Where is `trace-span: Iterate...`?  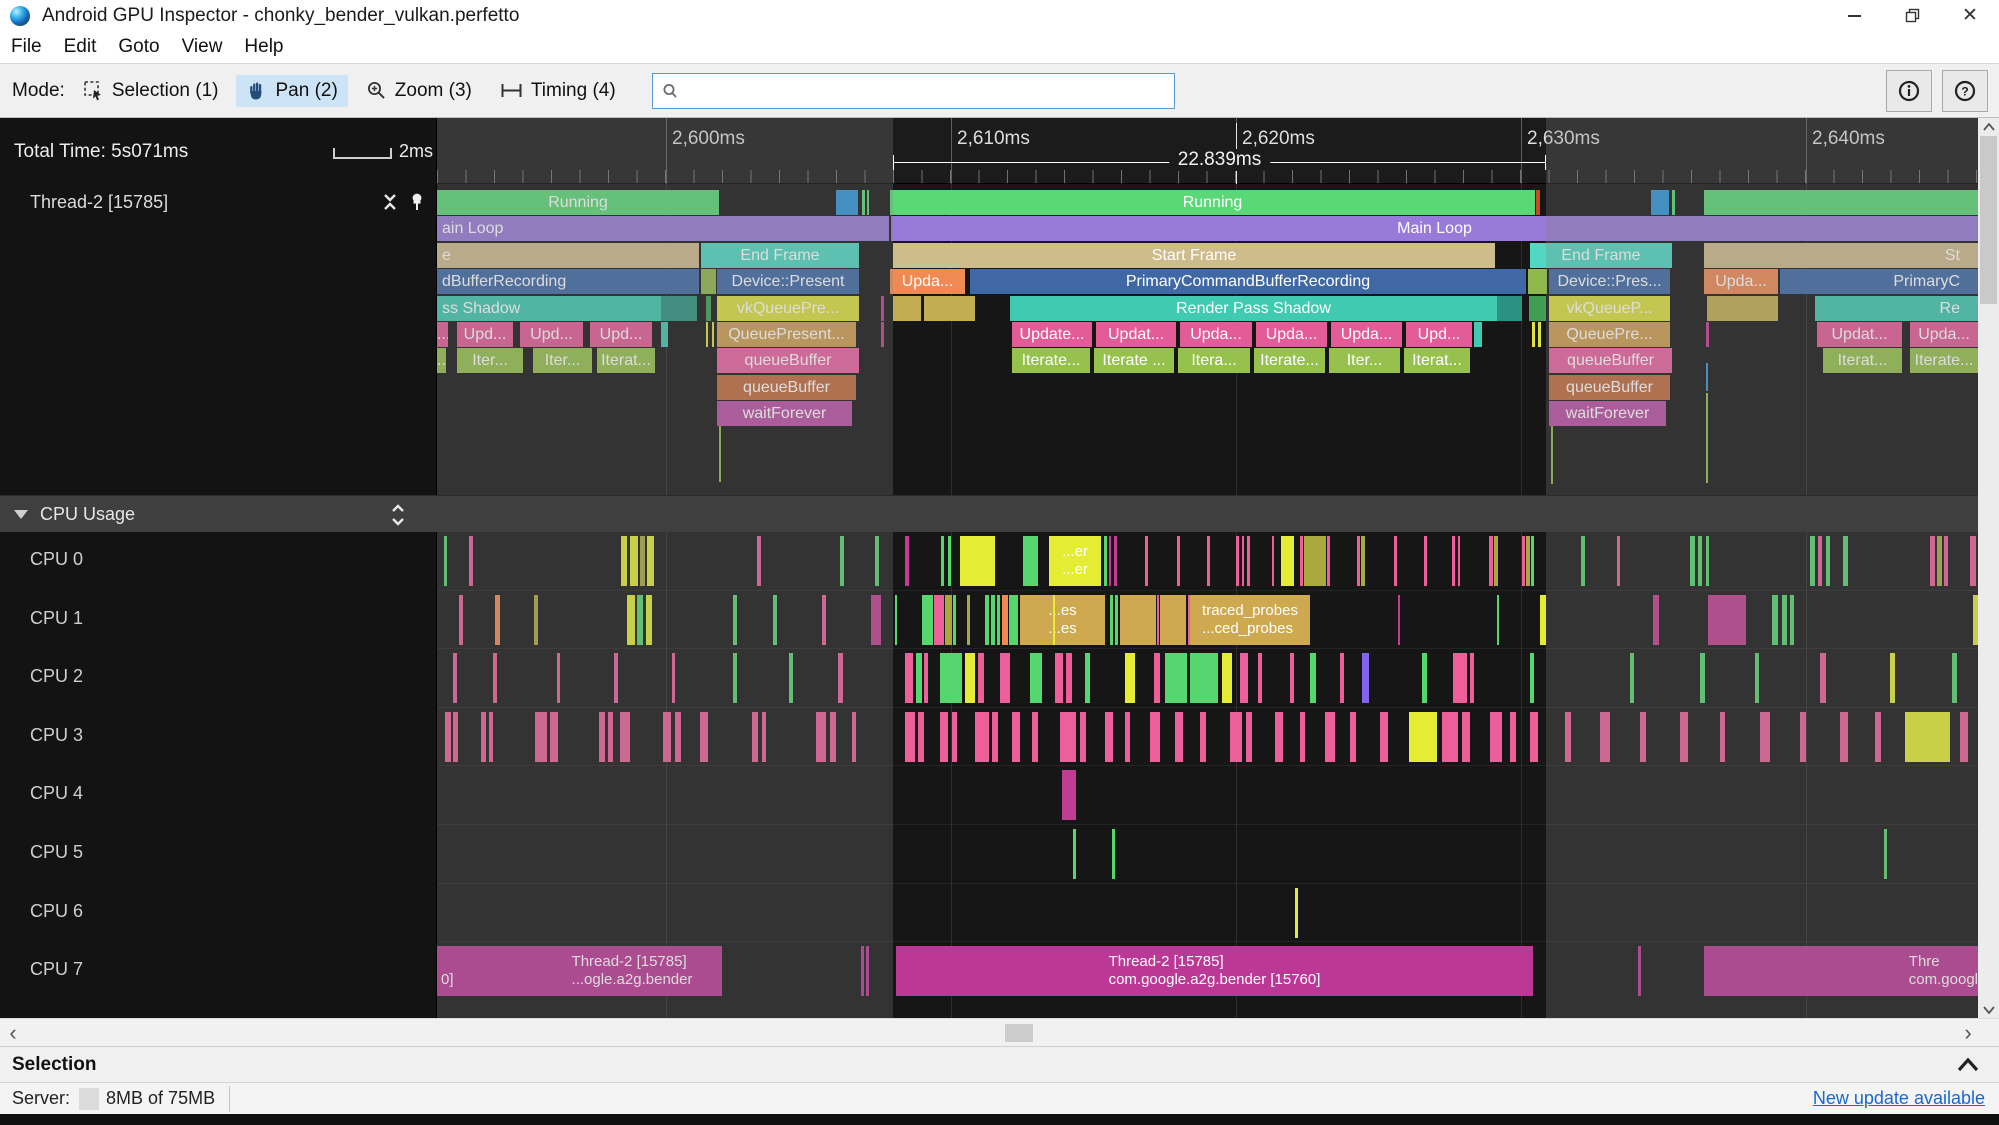
trace-span: Iterate... is located at coordinates (1289, 361).